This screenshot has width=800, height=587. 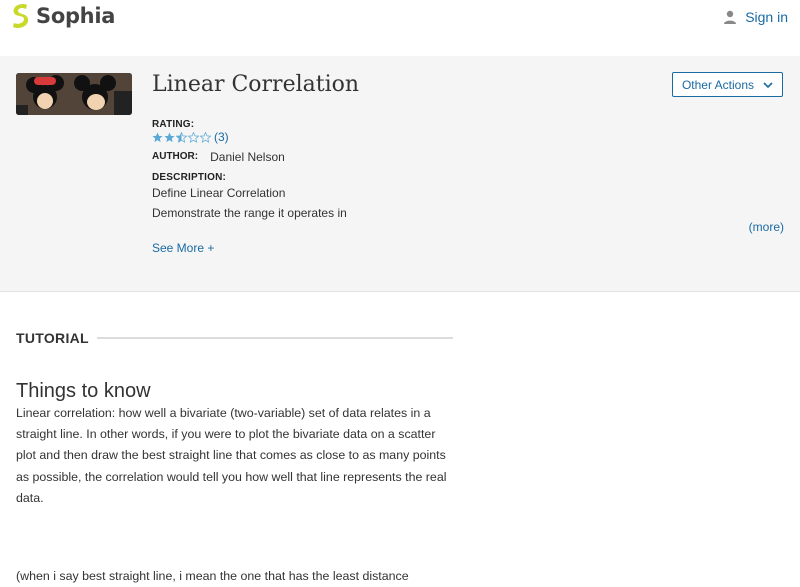 I want to click on rating-count-link: (3), so click(x=221, y=137).